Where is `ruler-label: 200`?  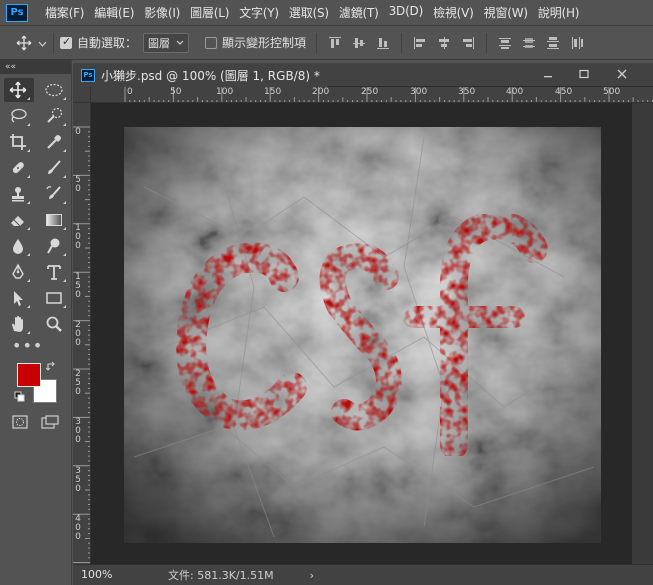 ruler-label: 200 is located at coordinates (78, 334).